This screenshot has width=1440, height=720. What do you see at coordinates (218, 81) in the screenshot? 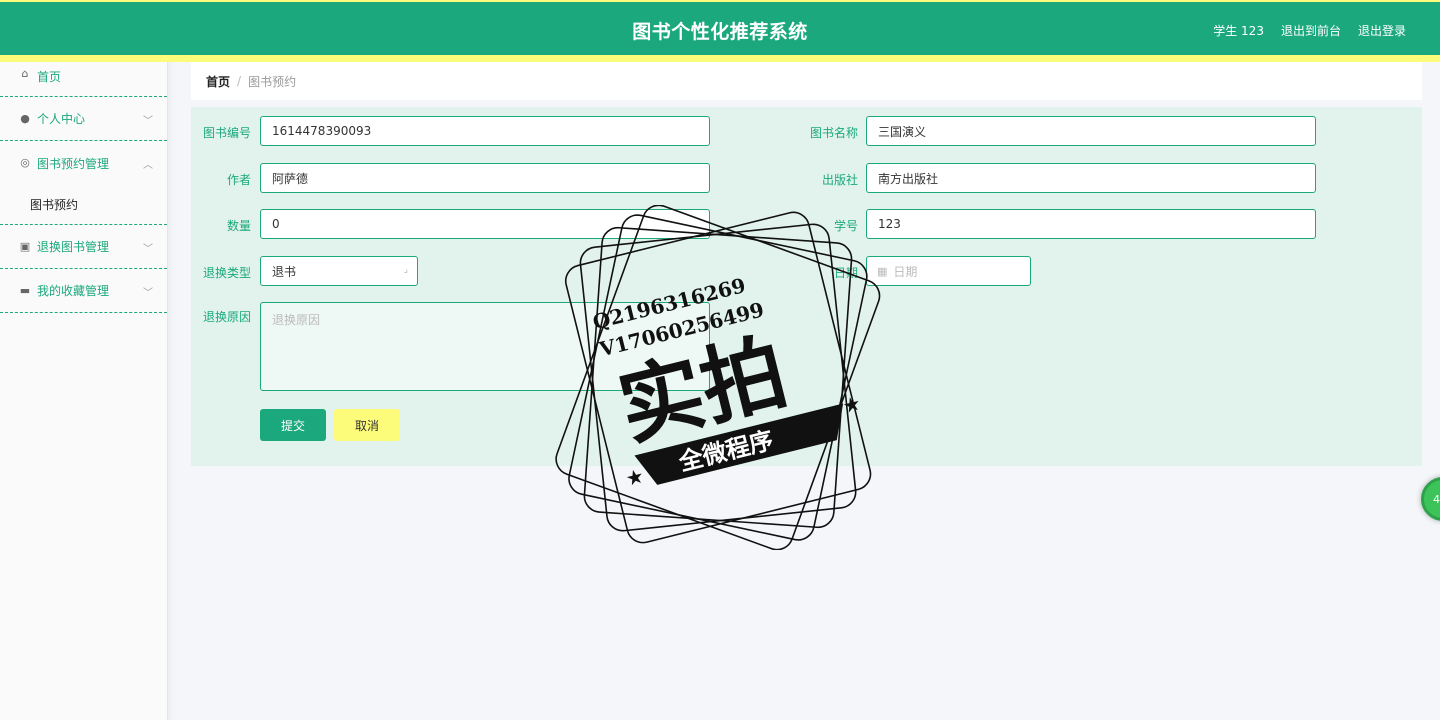
I see `breadcrumb-home: 首页` at bounding box center [218, 81].